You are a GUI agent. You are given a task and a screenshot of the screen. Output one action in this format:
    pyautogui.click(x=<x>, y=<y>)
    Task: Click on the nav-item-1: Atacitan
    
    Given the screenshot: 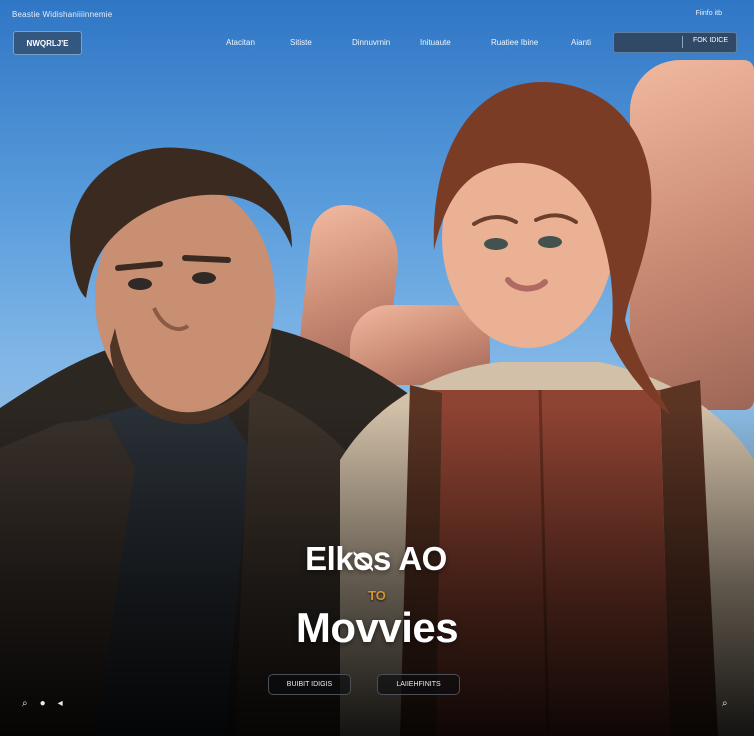 What is the action you would take?
    pyautogui.click(x=240, y=42)
    